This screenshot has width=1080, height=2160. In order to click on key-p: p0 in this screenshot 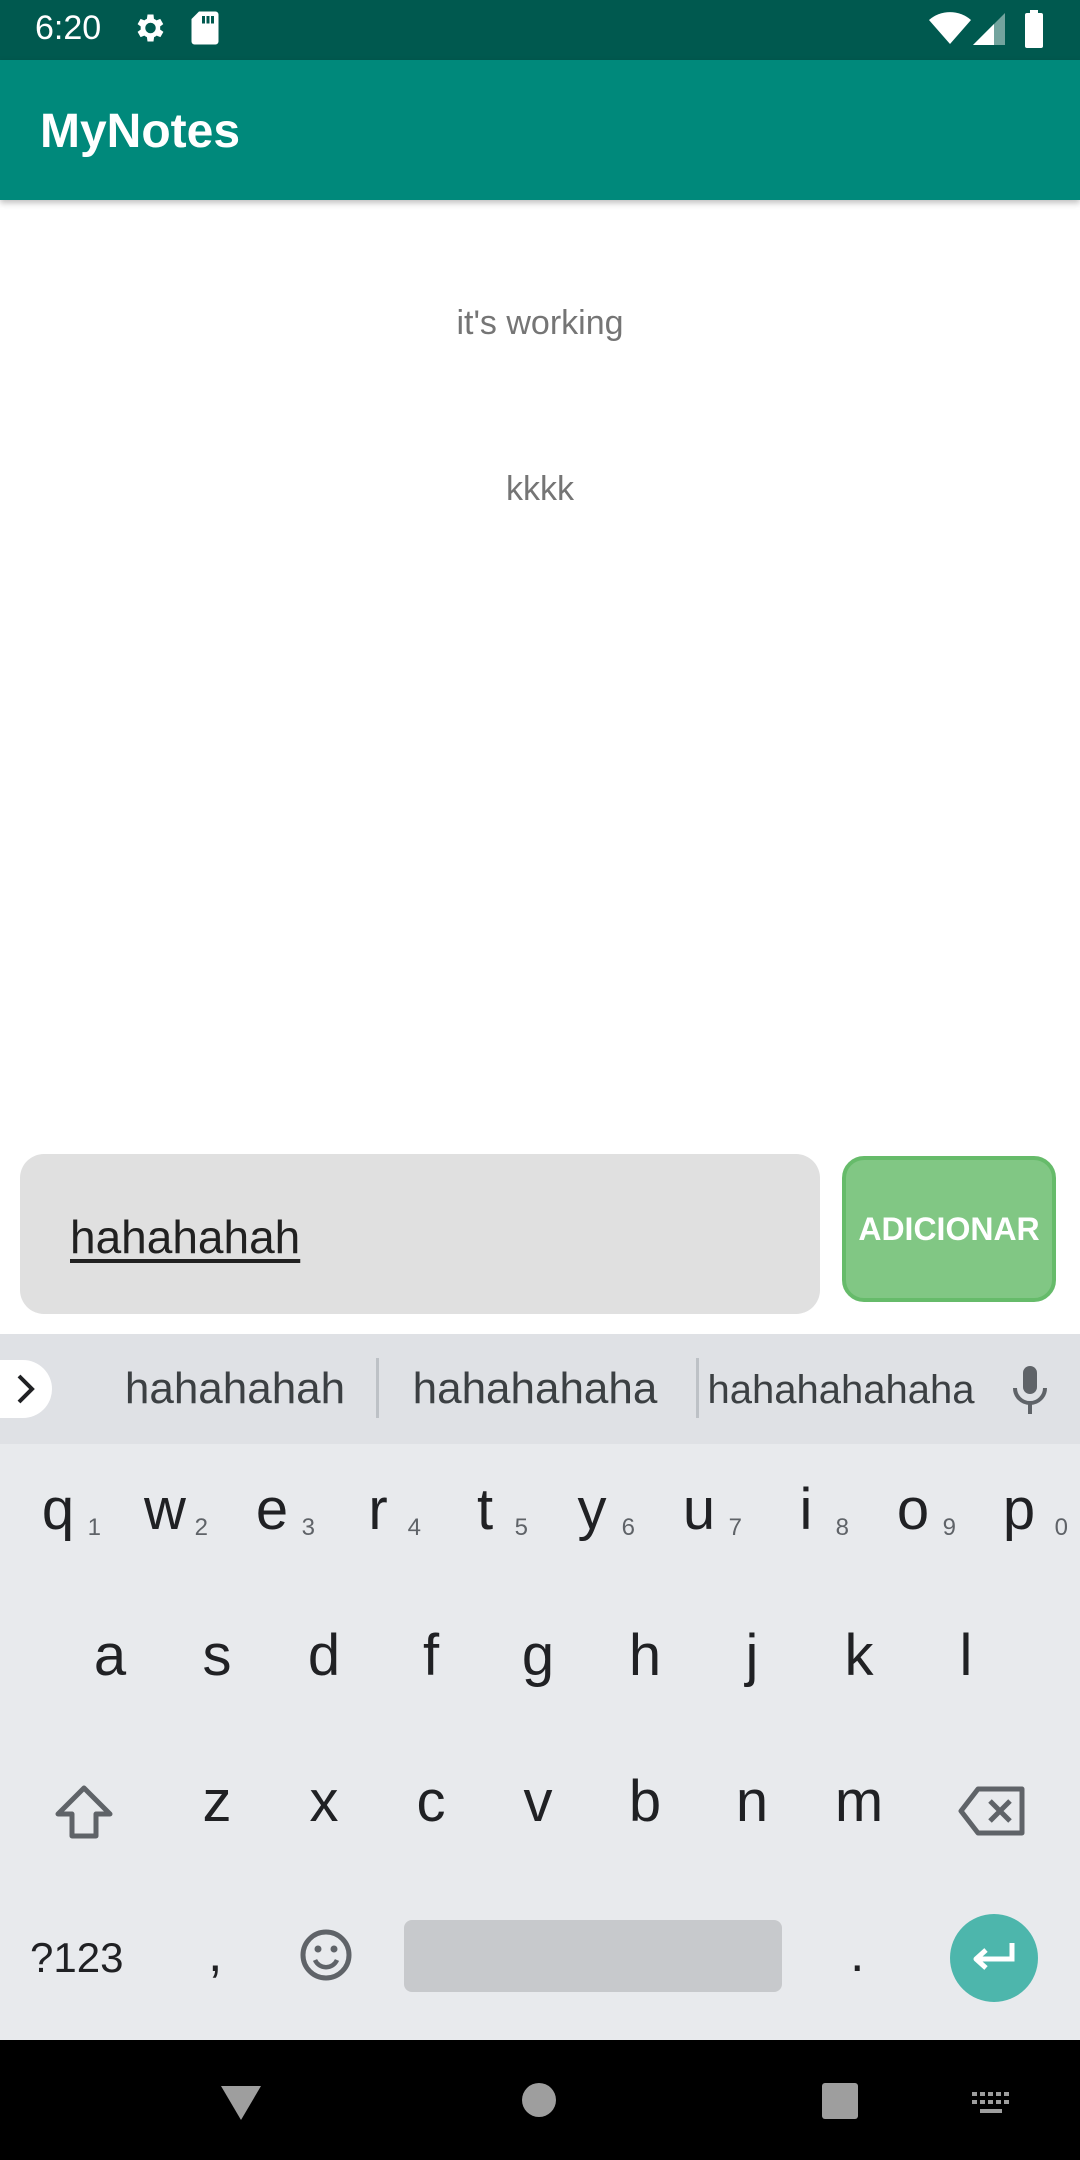, I will do `click(1019, 1510)`.